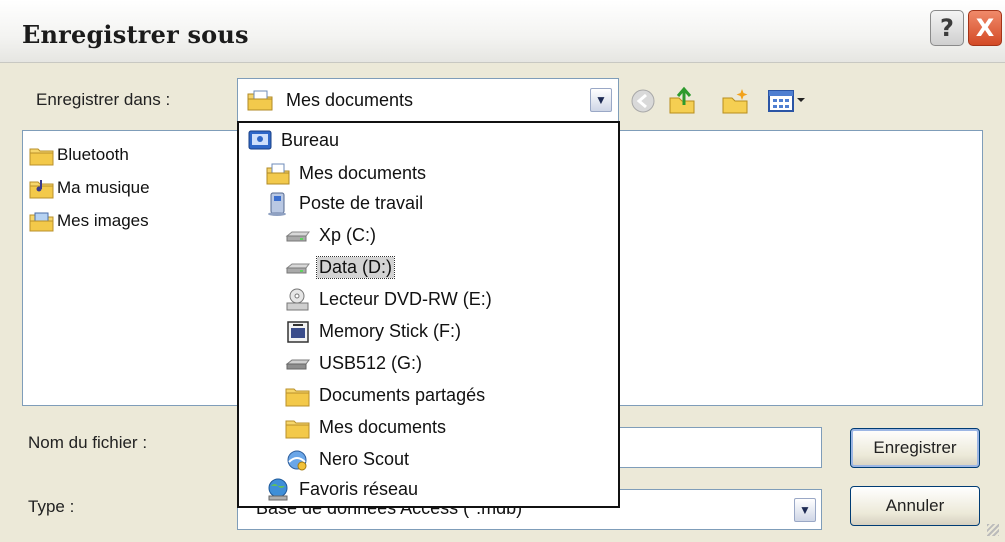 This screenshot has height=542, width=1005. Describe the element at coordinates (278, 489) in the screenshot. I see `network-places-icon` at that location.